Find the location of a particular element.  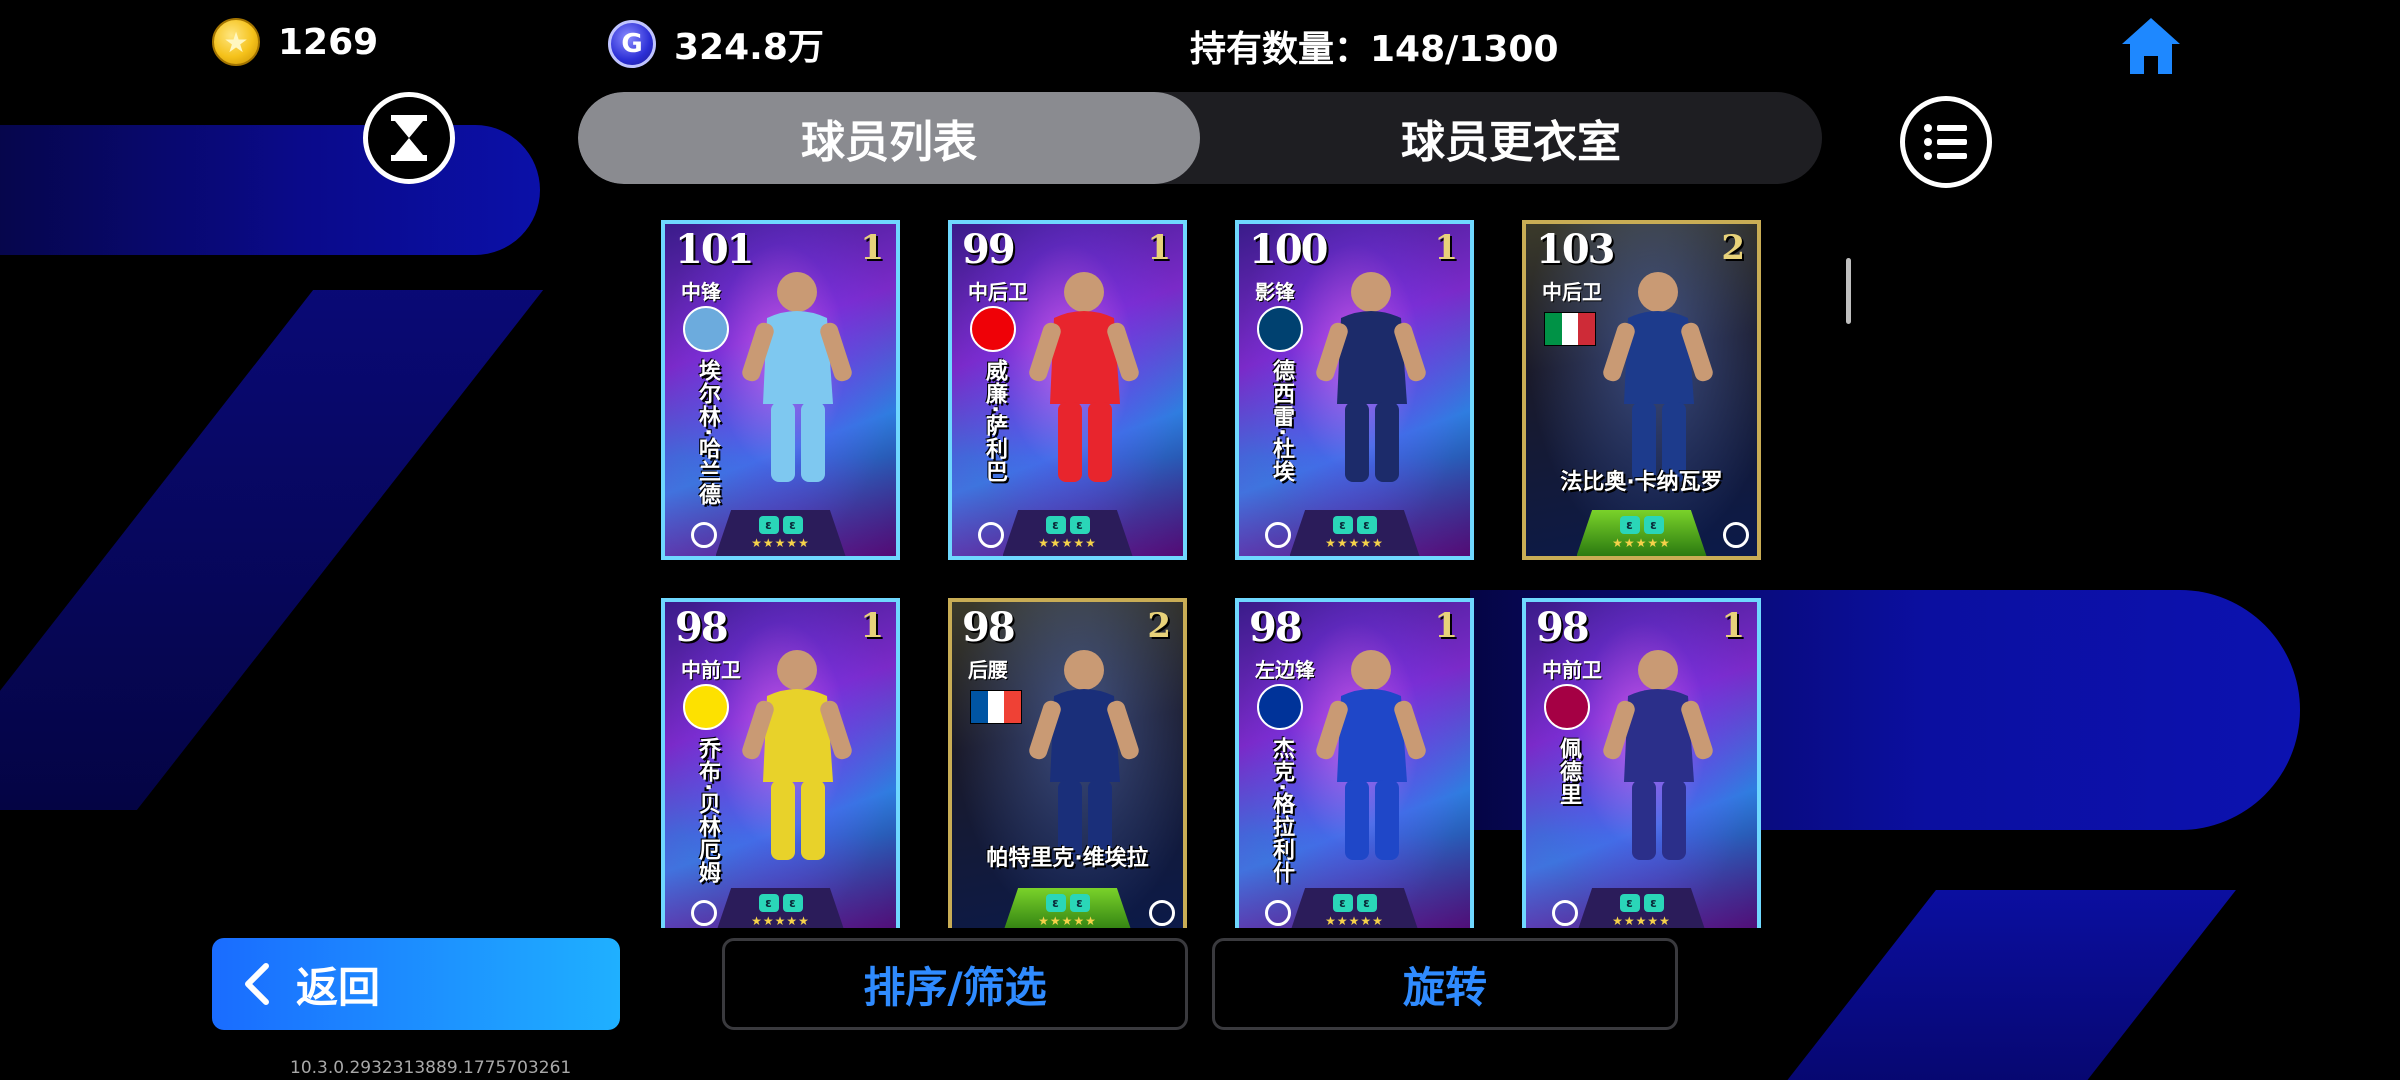

gp-icon: G is located at coordinates (632, 44).